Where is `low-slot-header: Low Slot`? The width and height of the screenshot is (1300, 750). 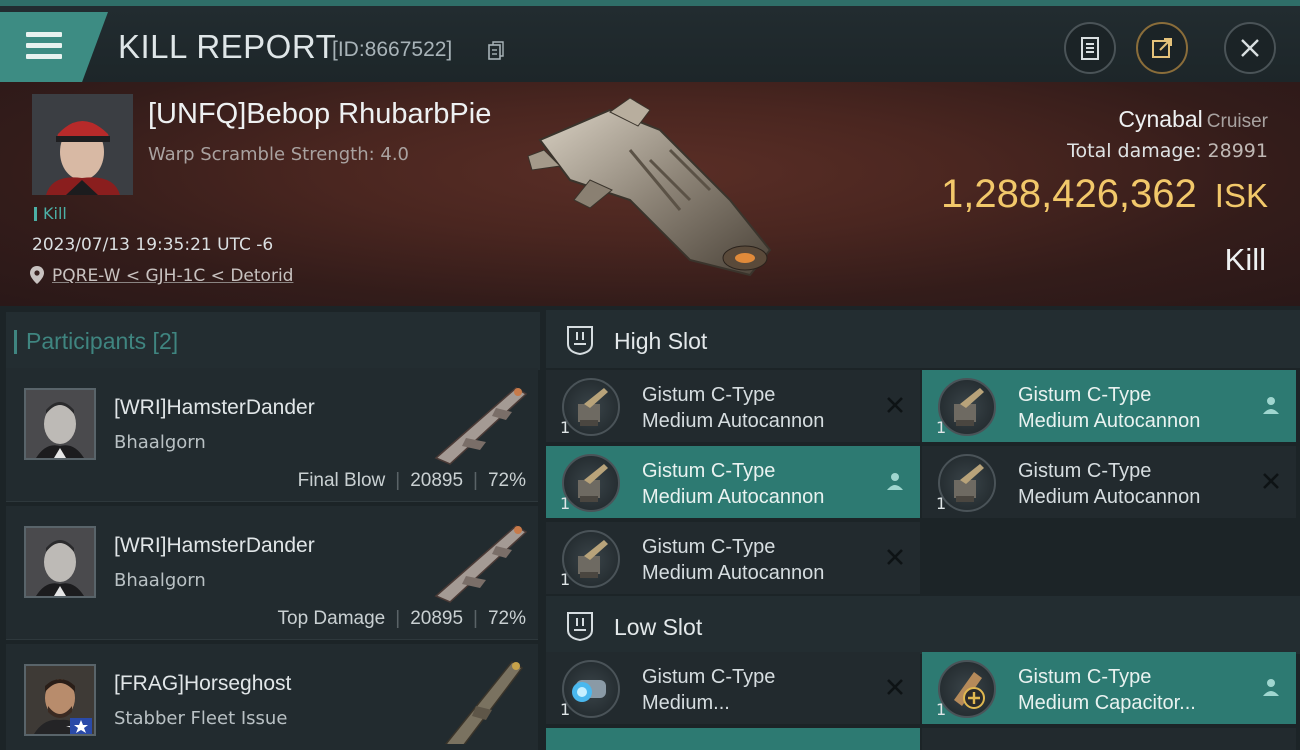 low-slot-header: Low Slot is located at coordinates (923, 625).